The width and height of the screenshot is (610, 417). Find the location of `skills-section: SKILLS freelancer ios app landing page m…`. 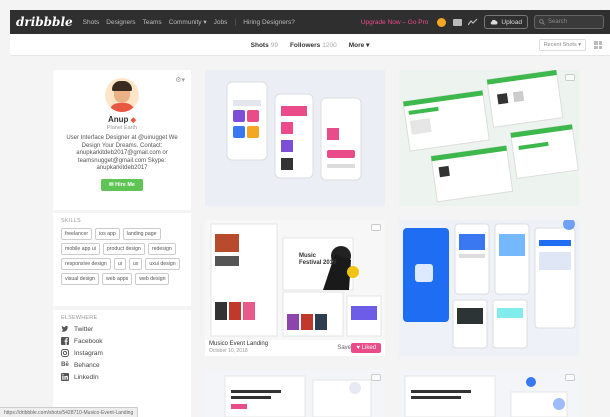

skills-section: SKILLS freelancer ios app landing page m… is located at coordinates (122, 259).